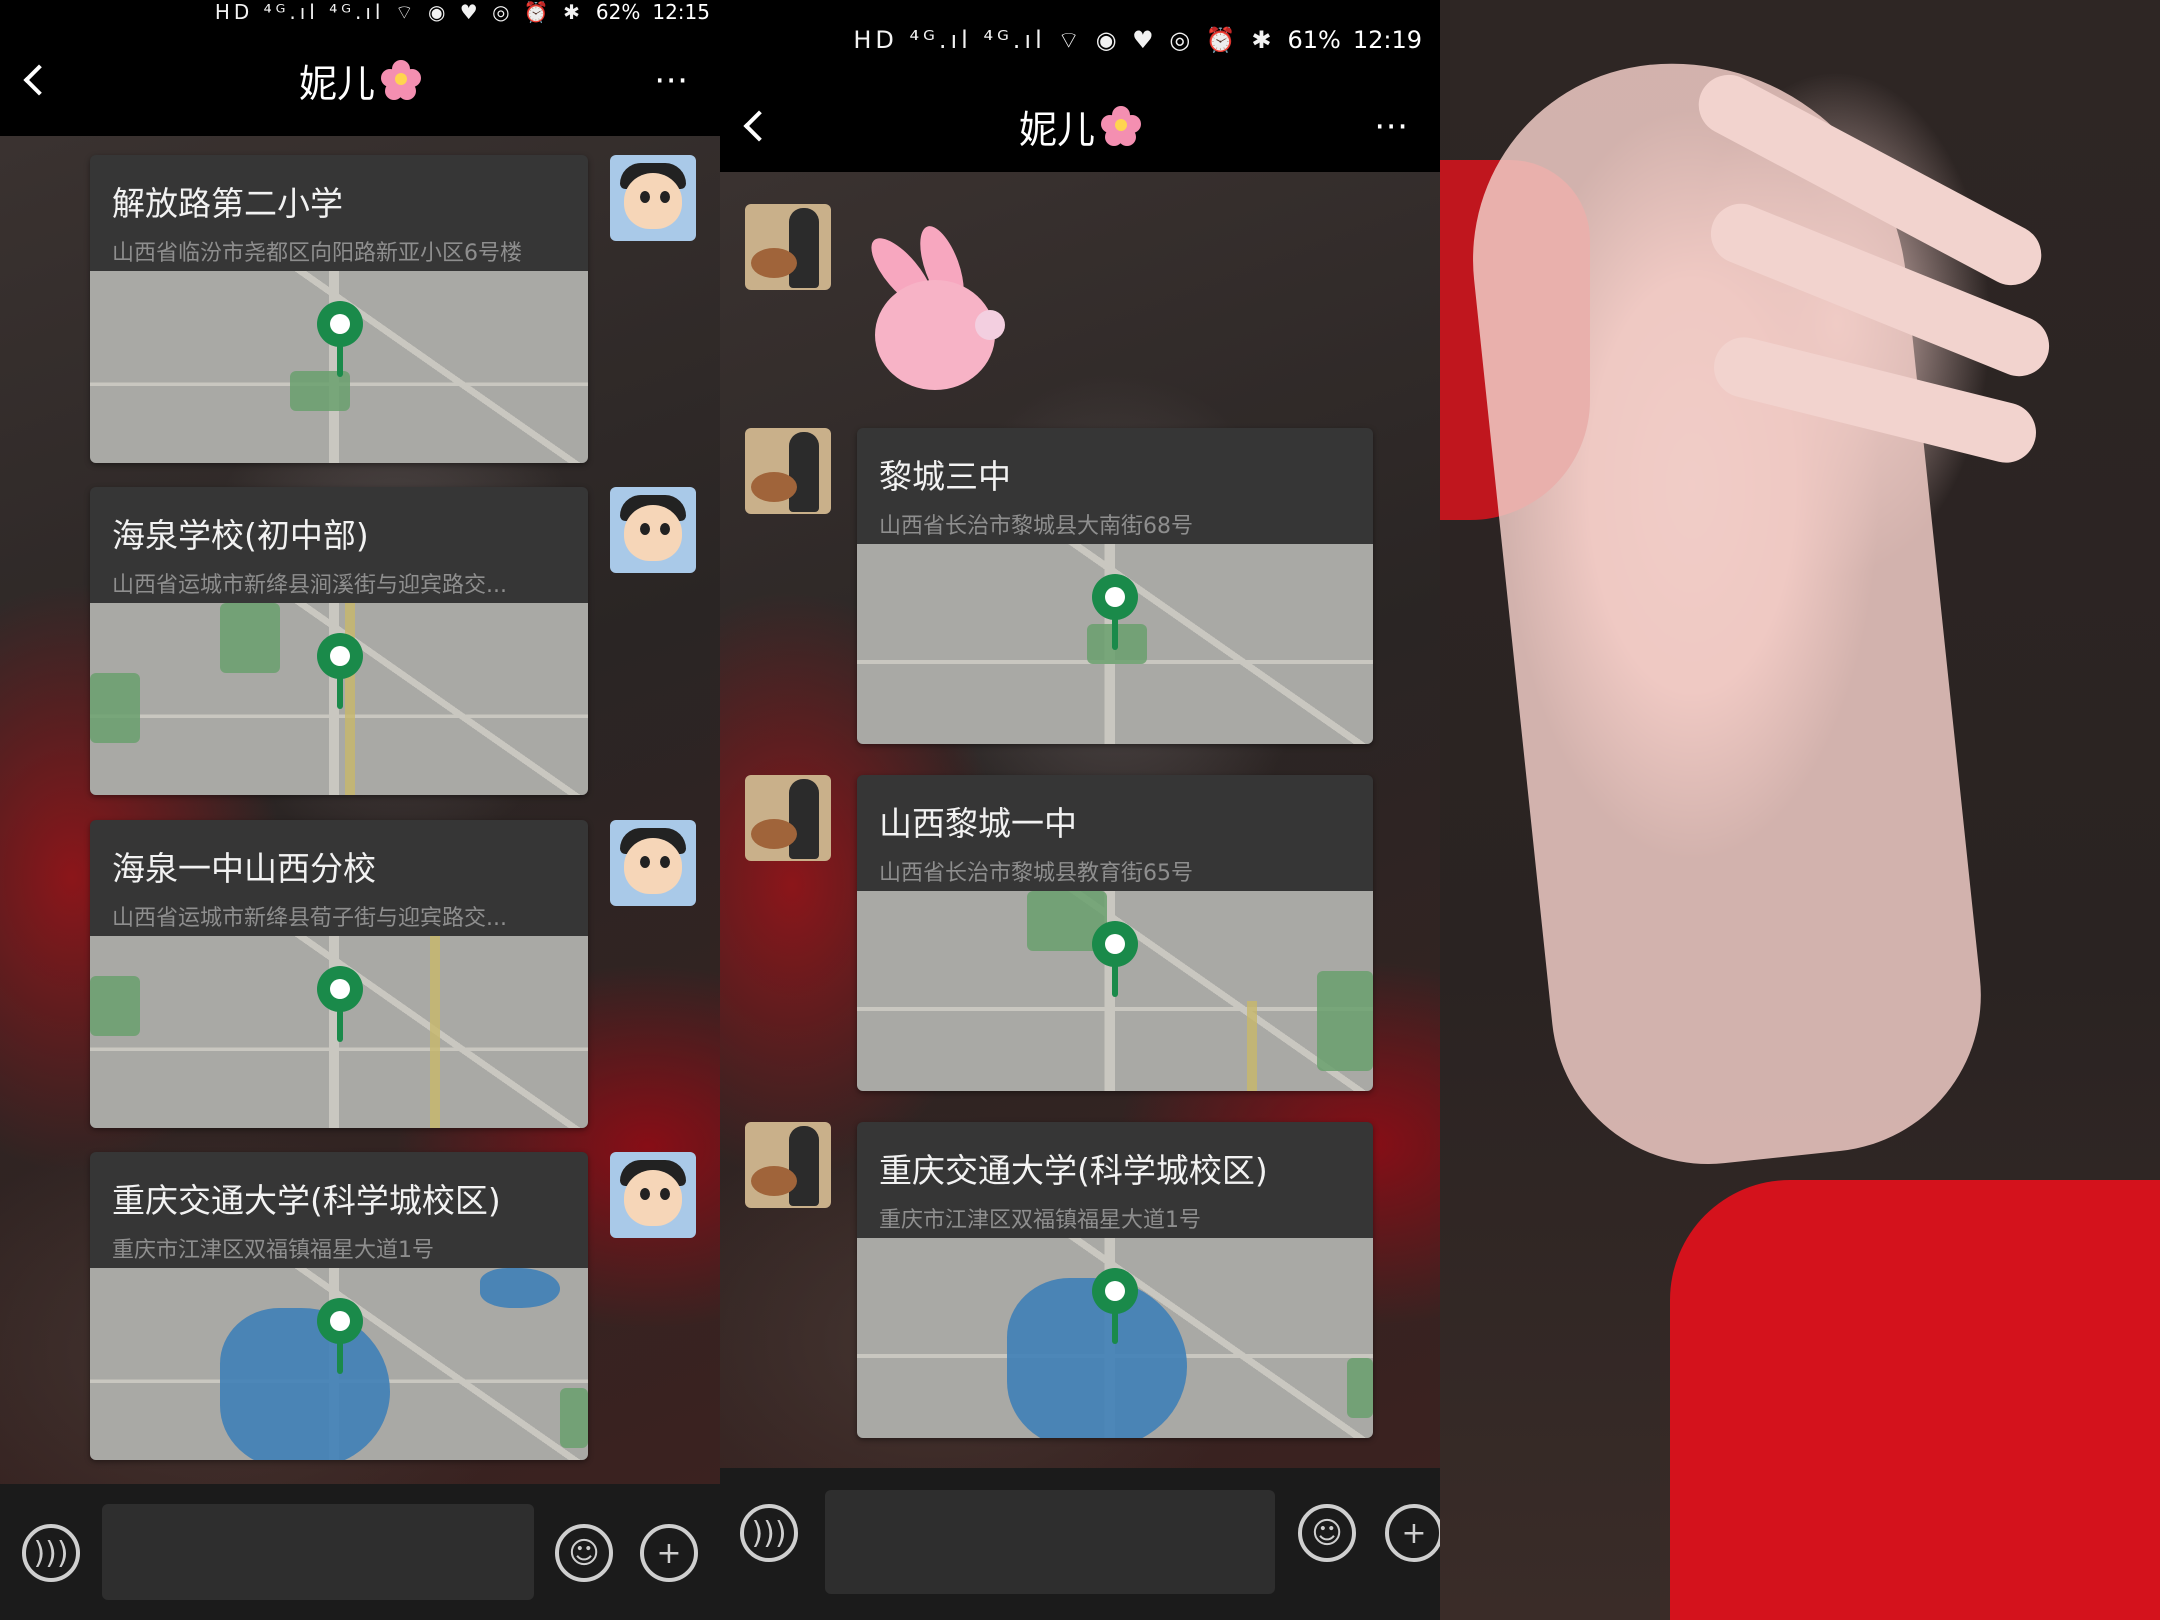 The height and width of the screenshot is (1620, 2160). What do you see at coordinates (618, 12) in the screenshot?
I see `battery-level: 62%` at bounding box center [618, 12].